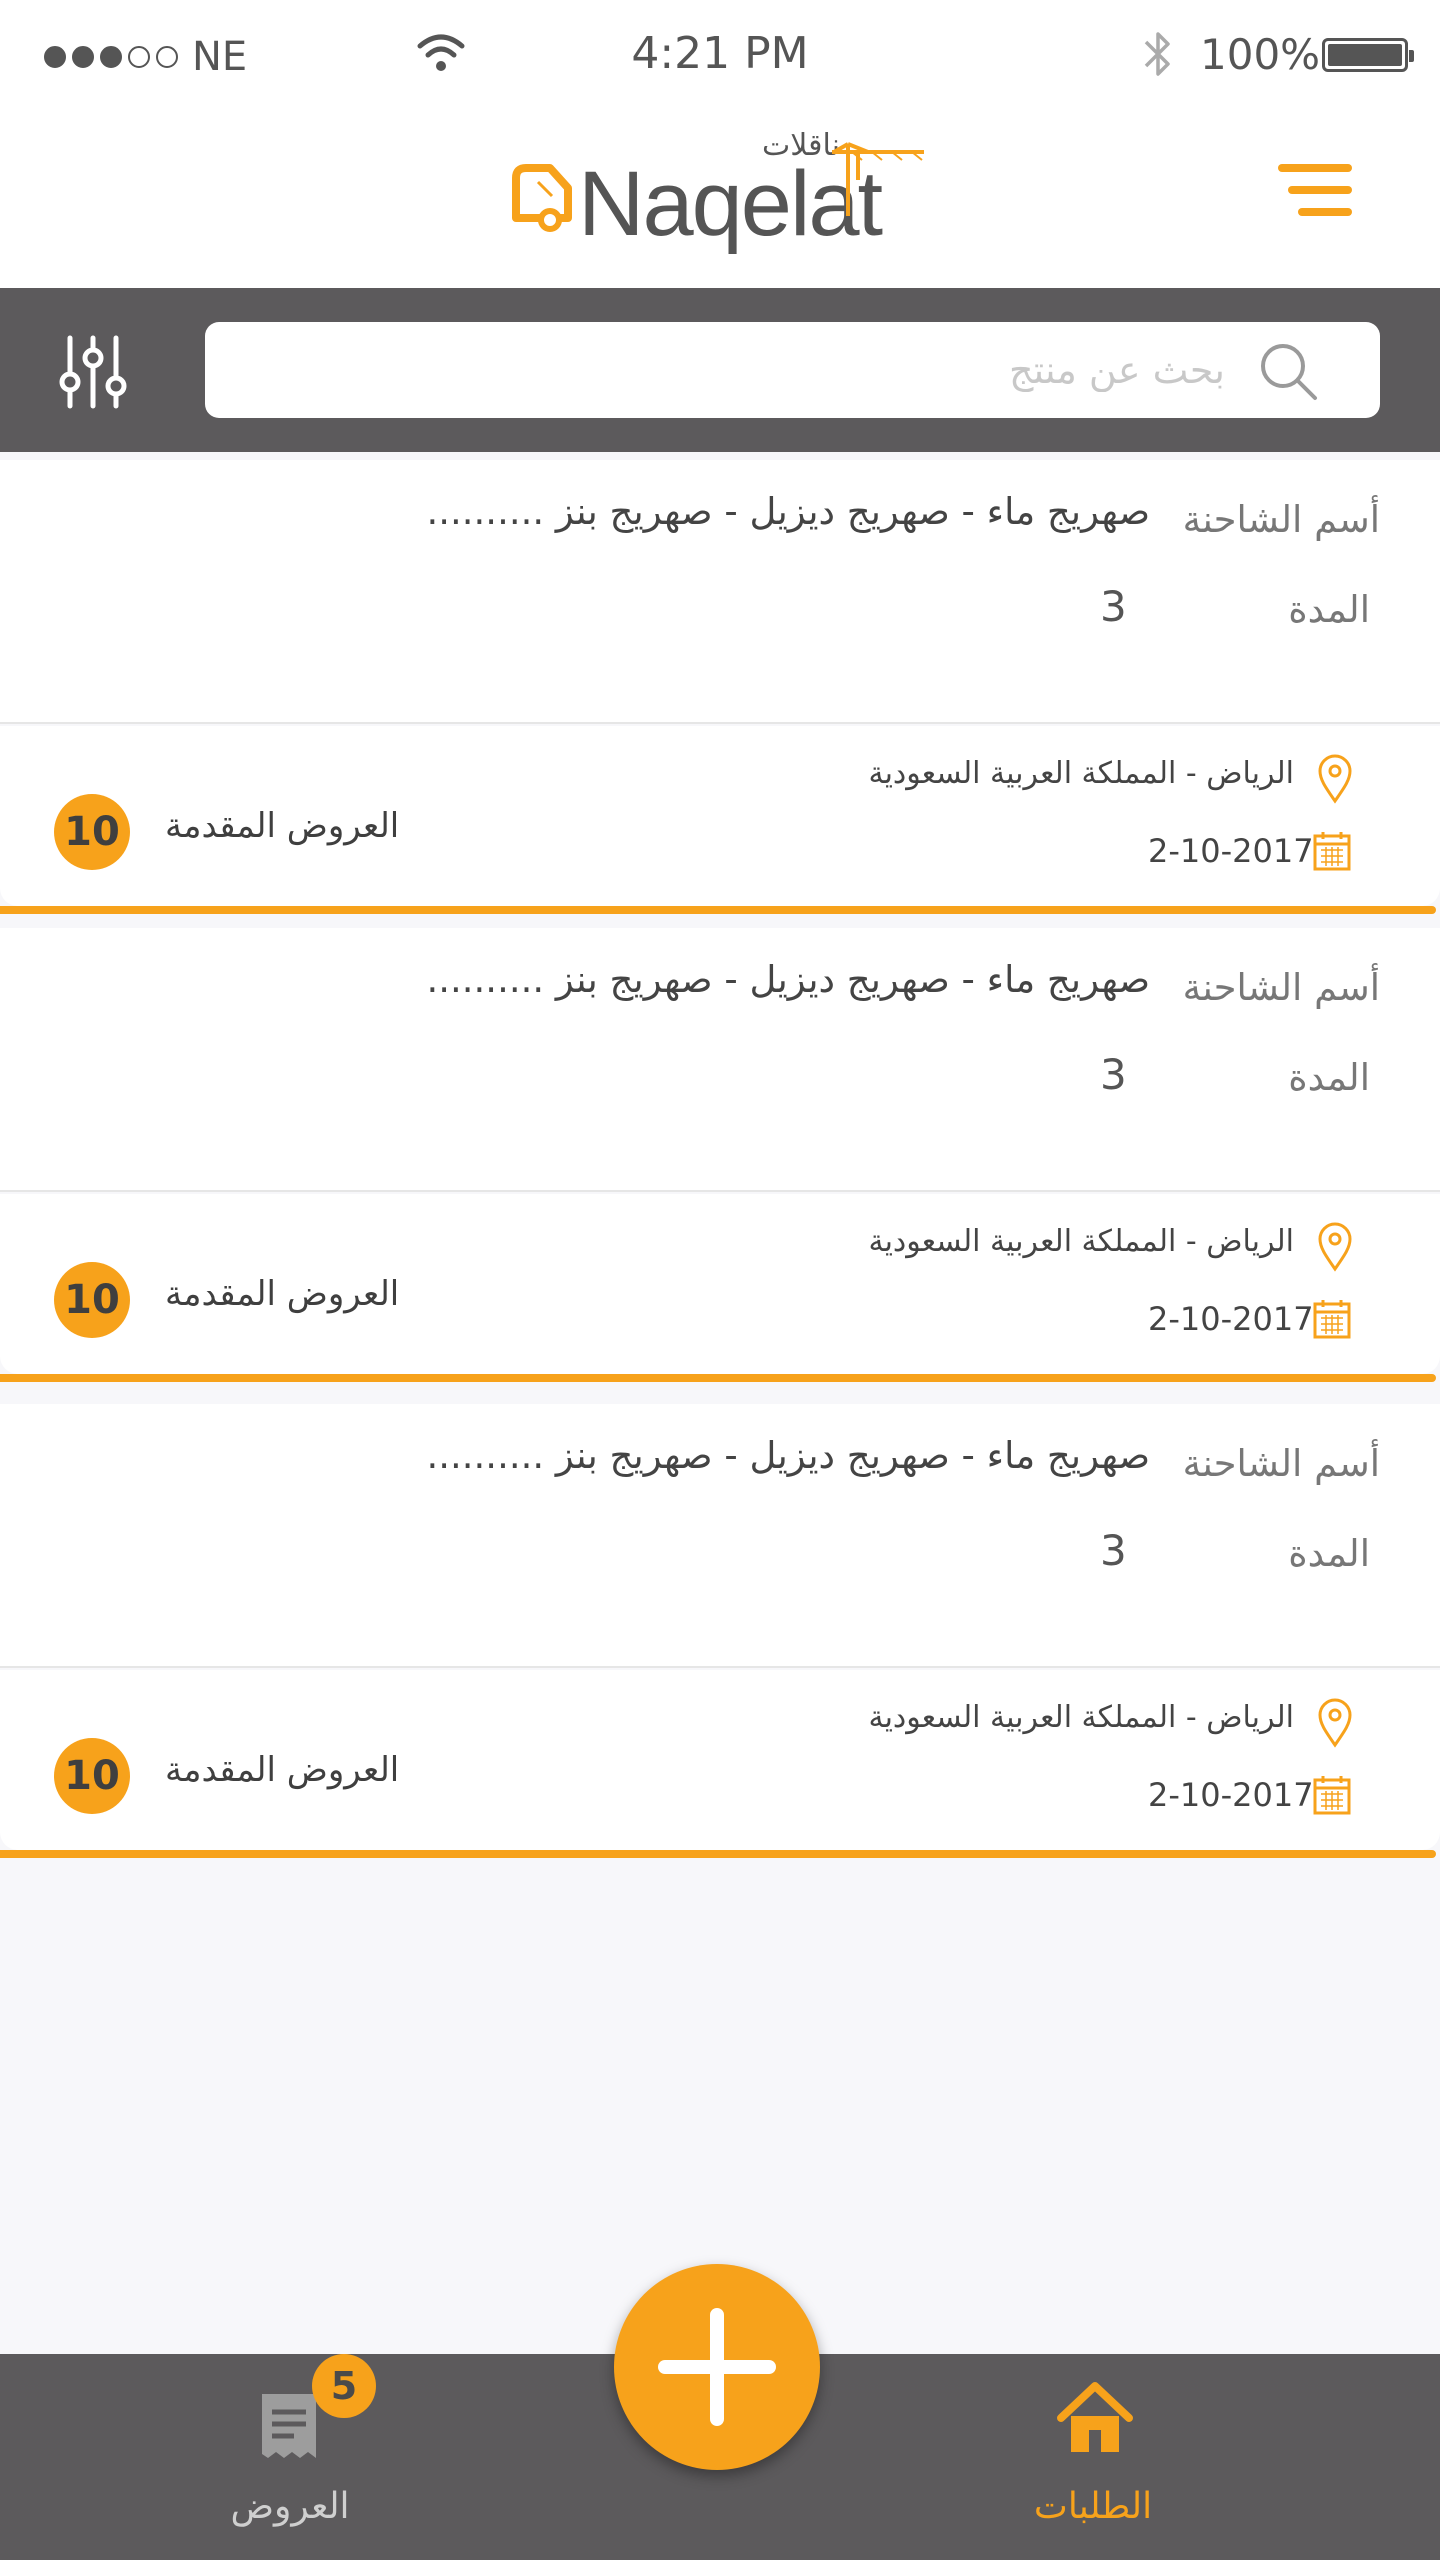 The width and height of the screenshot is (1440, 2560). I want to click on search-box, so click(792, 370).